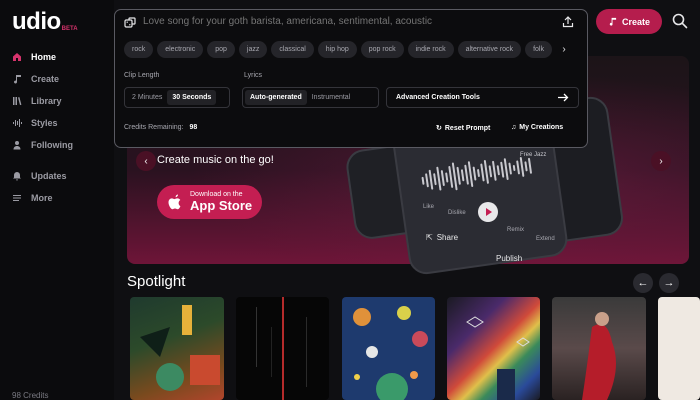 This screenshot has height=400, width=700. Describe the element at coordinates (17, 101) in the screenshot. I see `library-icon` at that location.